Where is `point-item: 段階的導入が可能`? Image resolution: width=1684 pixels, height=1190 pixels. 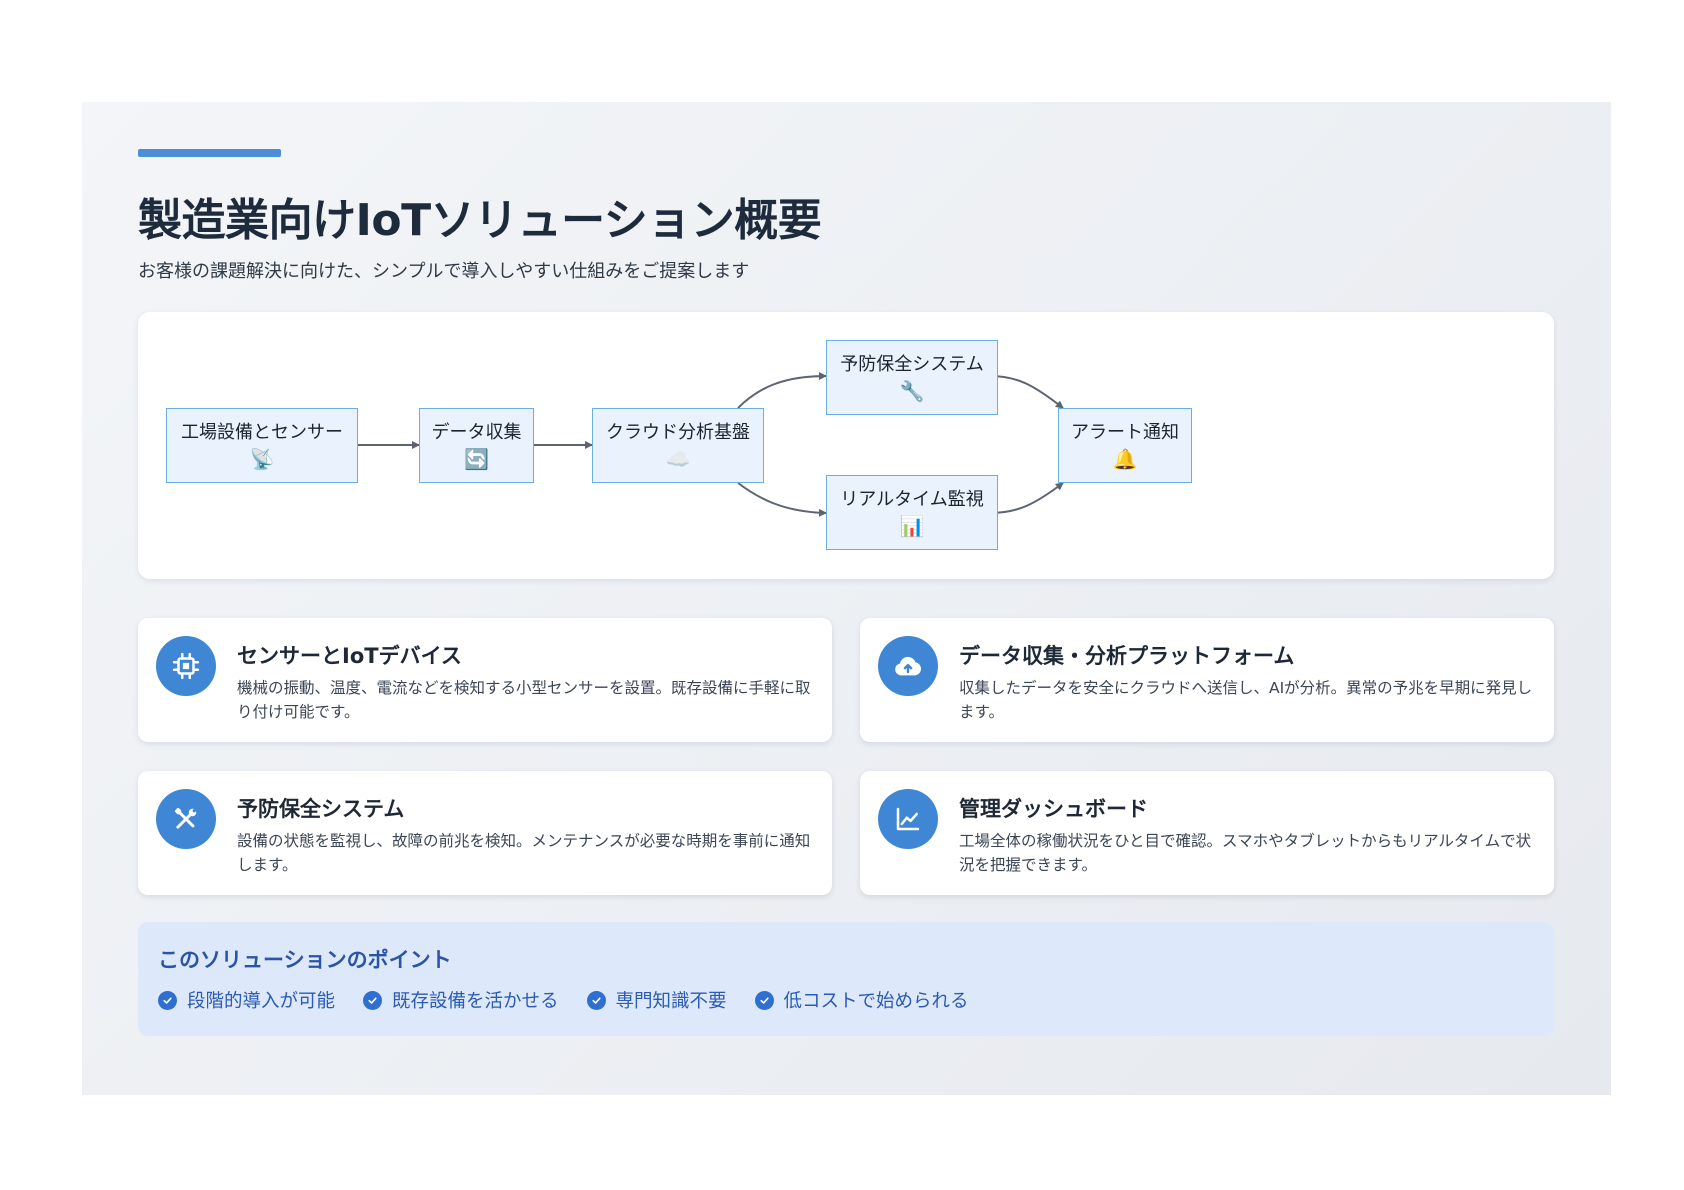
point-item: 段階的導入が可能 is located at coordinates (246, 1000).